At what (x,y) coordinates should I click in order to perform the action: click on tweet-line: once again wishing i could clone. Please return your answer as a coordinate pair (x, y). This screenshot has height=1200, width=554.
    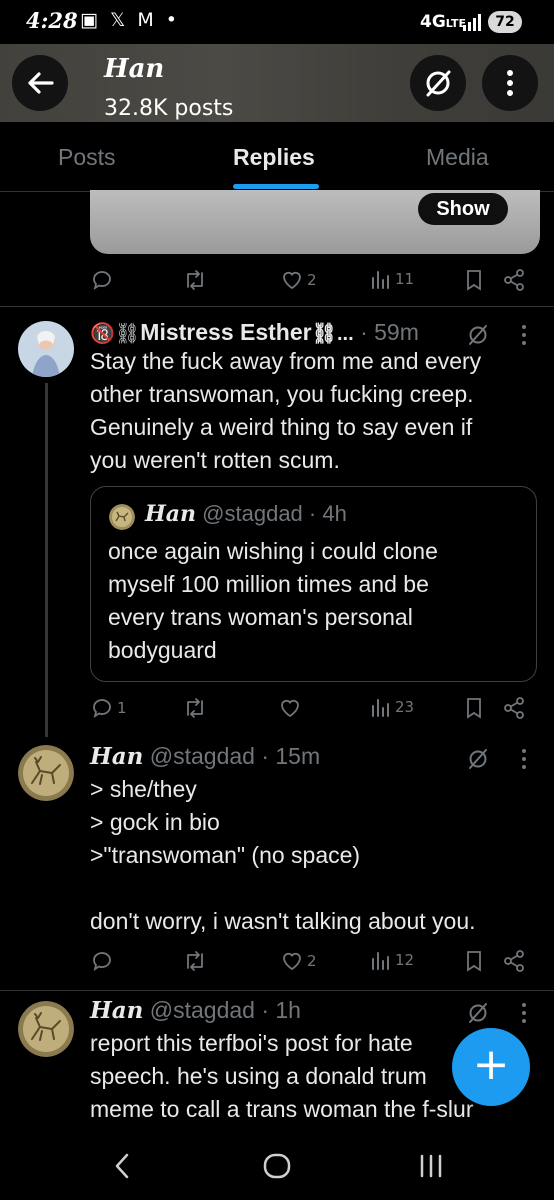
    Looking at the image, I should click on (273, 551).